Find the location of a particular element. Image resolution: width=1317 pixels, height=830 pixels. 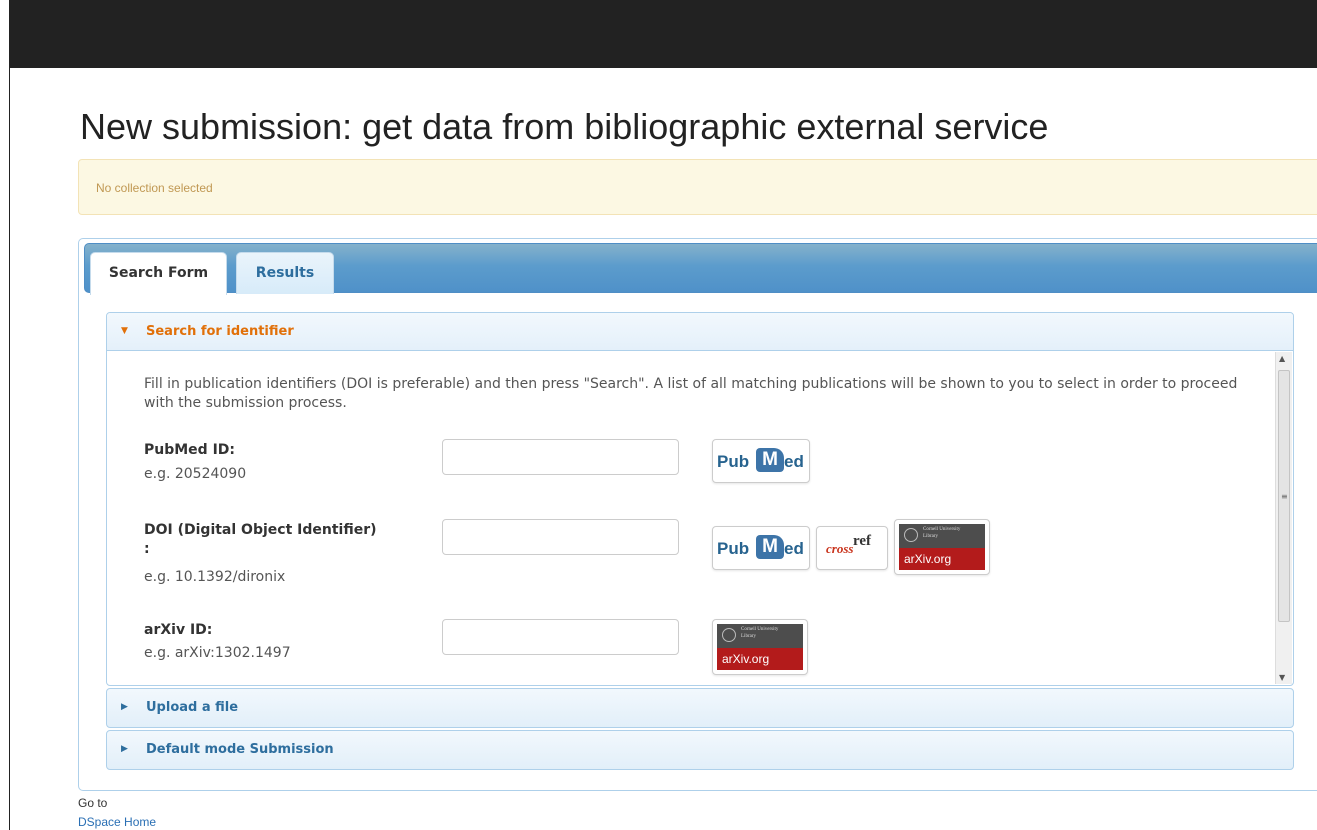

alert-text: No collection selected is located at coordinates (154, 188).